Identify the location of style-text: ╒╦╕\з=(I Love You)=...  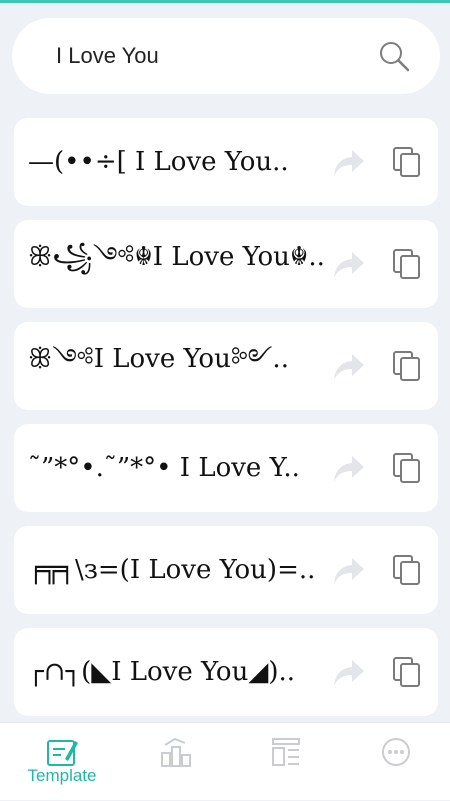
(178, 570).